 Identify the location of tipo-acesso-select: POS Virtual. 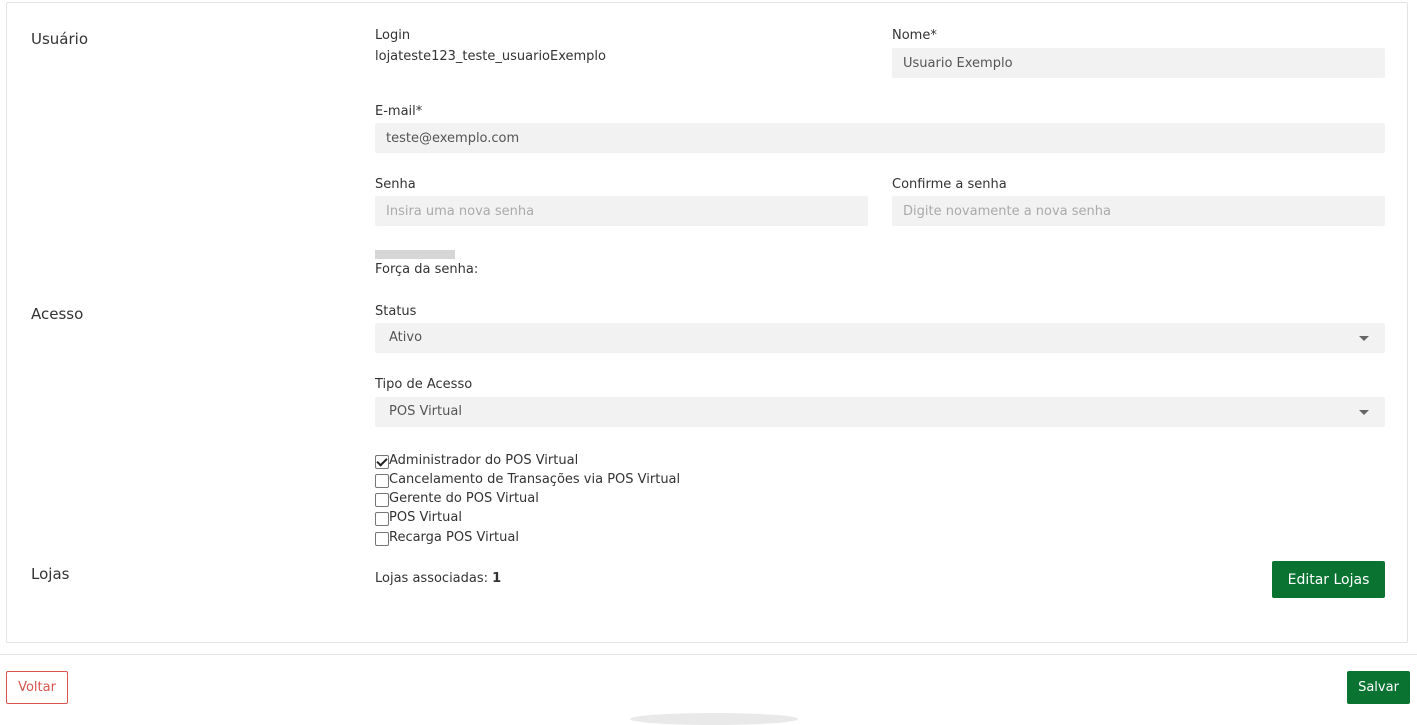
(880, 412).